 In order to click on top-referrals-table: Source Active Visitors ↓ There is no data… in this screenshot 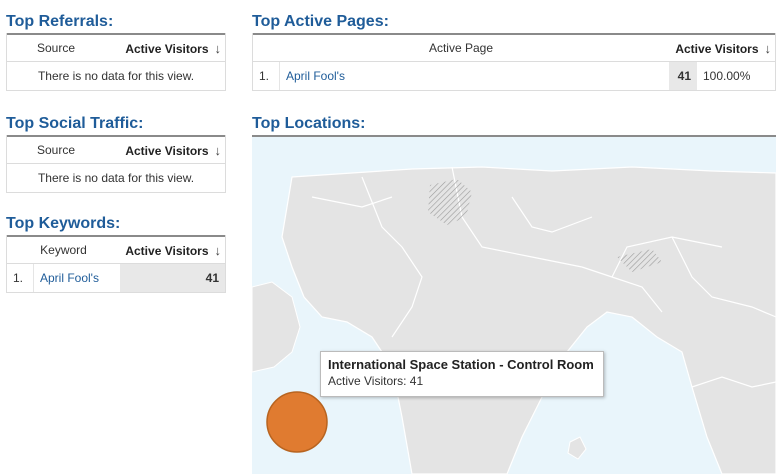, I will do `click(116, 62)`.